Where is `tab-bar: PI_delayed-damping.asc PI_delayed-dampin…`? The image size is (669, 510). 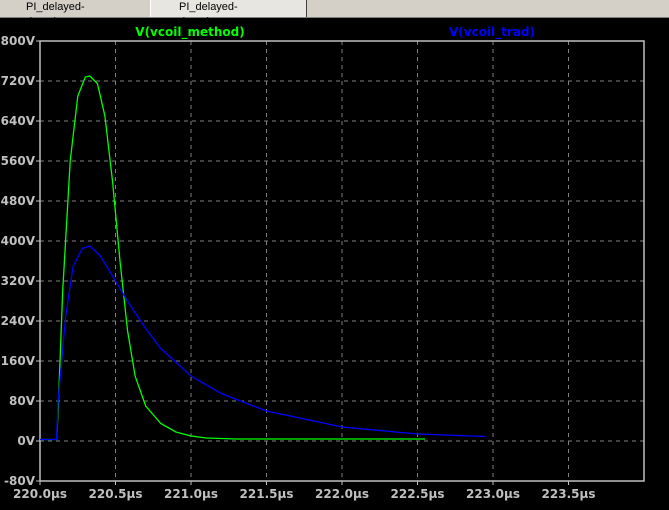
tab-bar: PI_delayed-damping.asc PI_delayed-dampin… is located at coordinates (334, 14).